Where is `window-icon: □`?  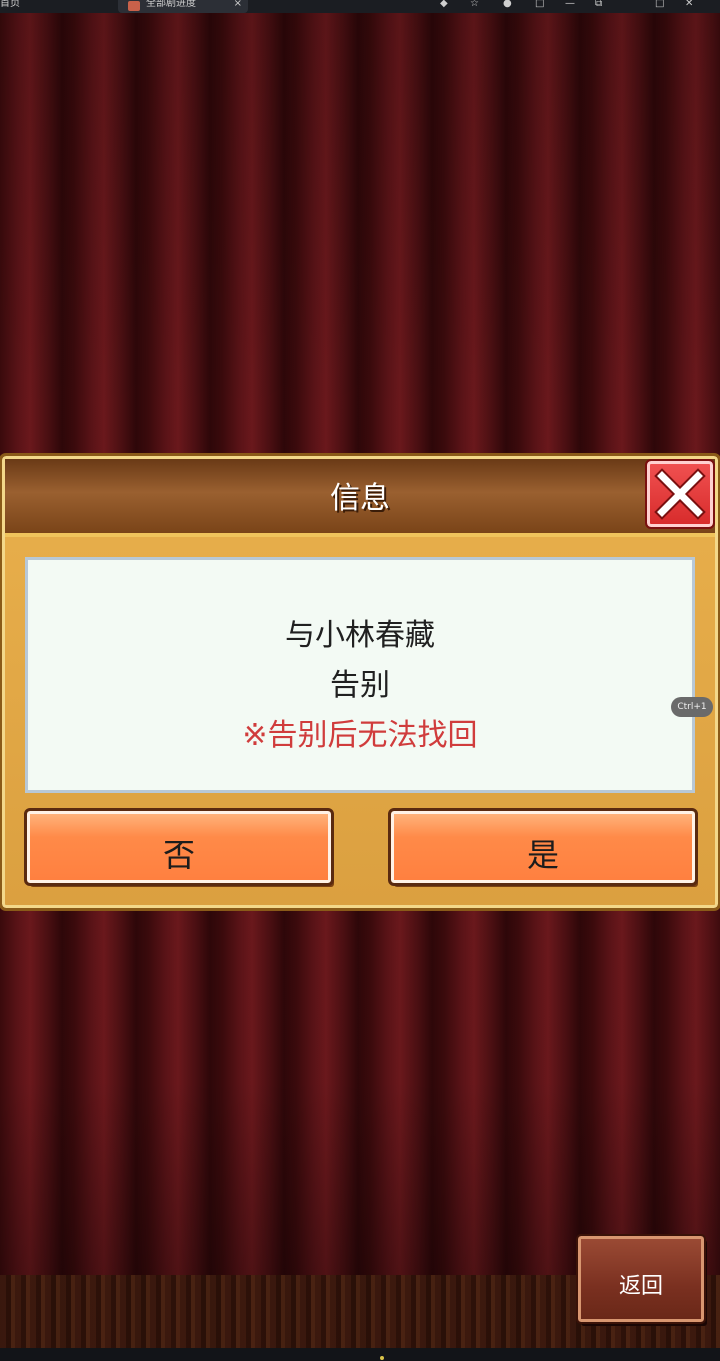 window-icon: □ is located at coordinates (539, 5).